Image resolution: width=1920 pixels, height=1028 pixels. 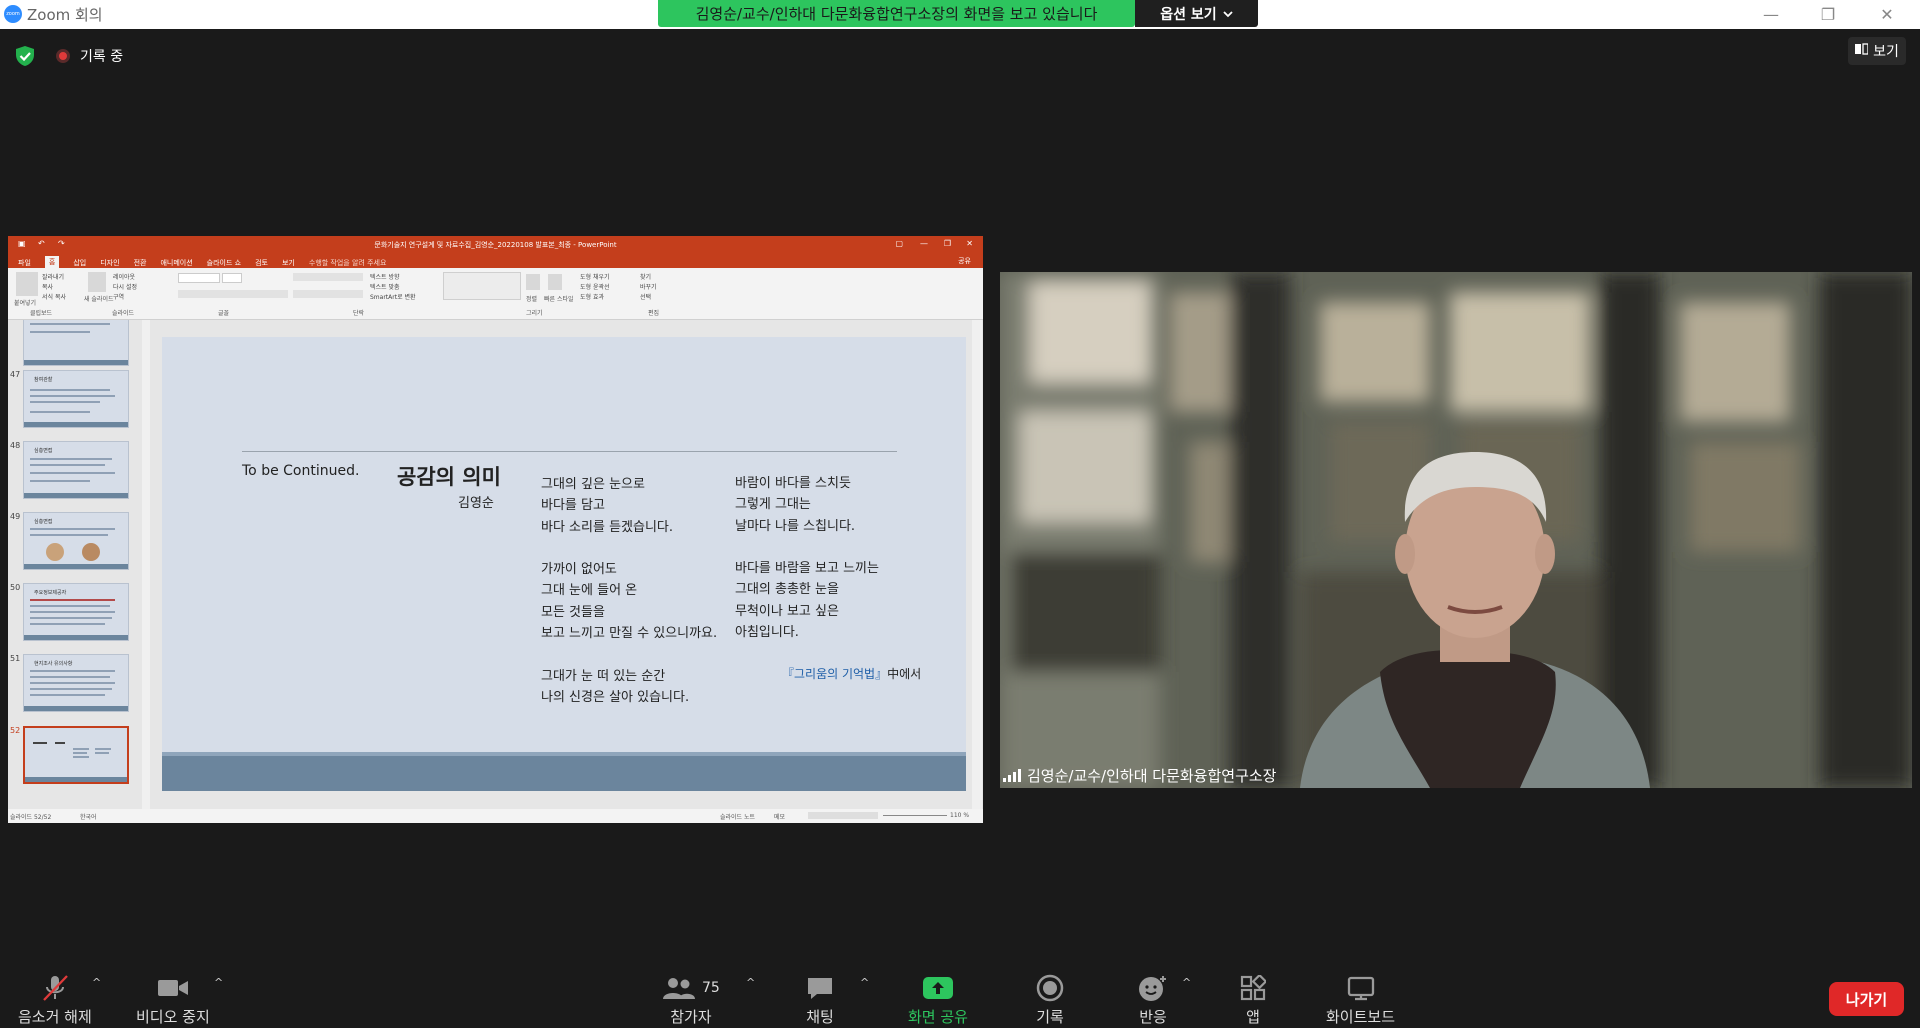 I want to click on security-shield-icon, so click(x=25, y=56).